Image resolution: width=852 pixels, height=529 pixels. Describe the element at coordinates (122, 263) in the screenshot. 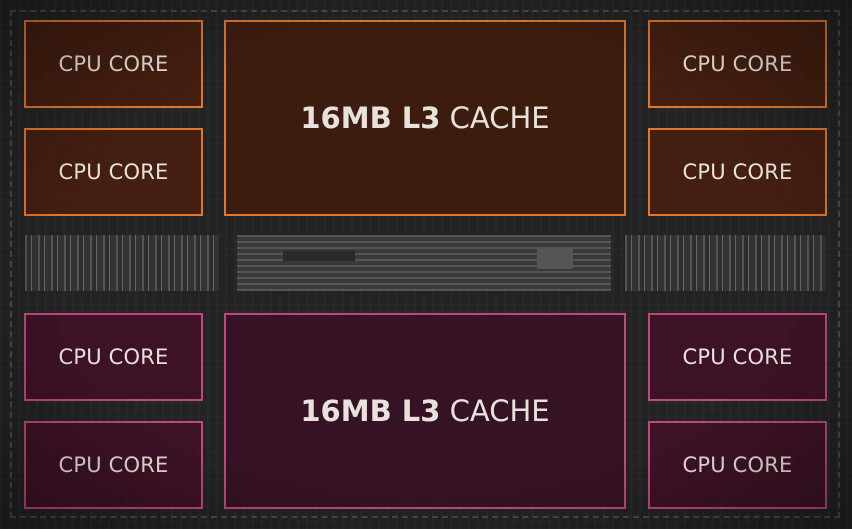

I see `interconnect-left` at that location.